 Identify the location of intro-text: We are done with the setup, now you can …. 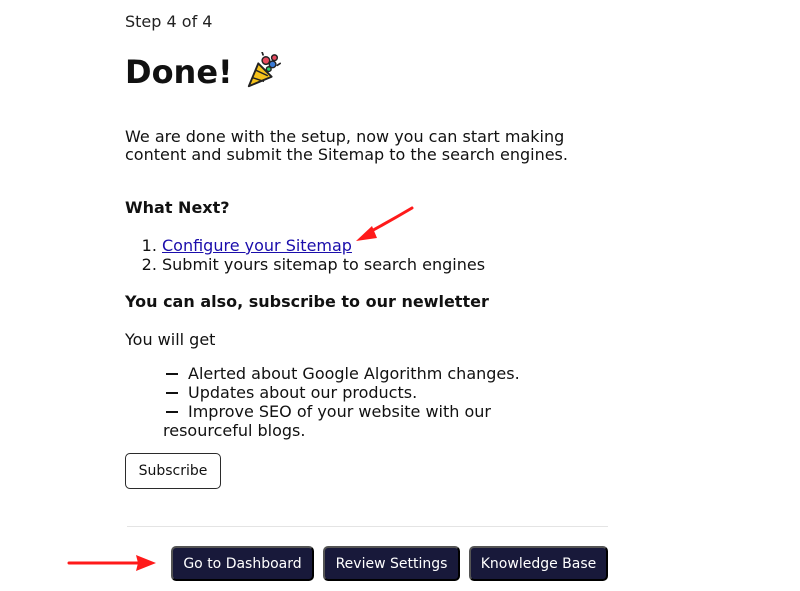
(346, 145).